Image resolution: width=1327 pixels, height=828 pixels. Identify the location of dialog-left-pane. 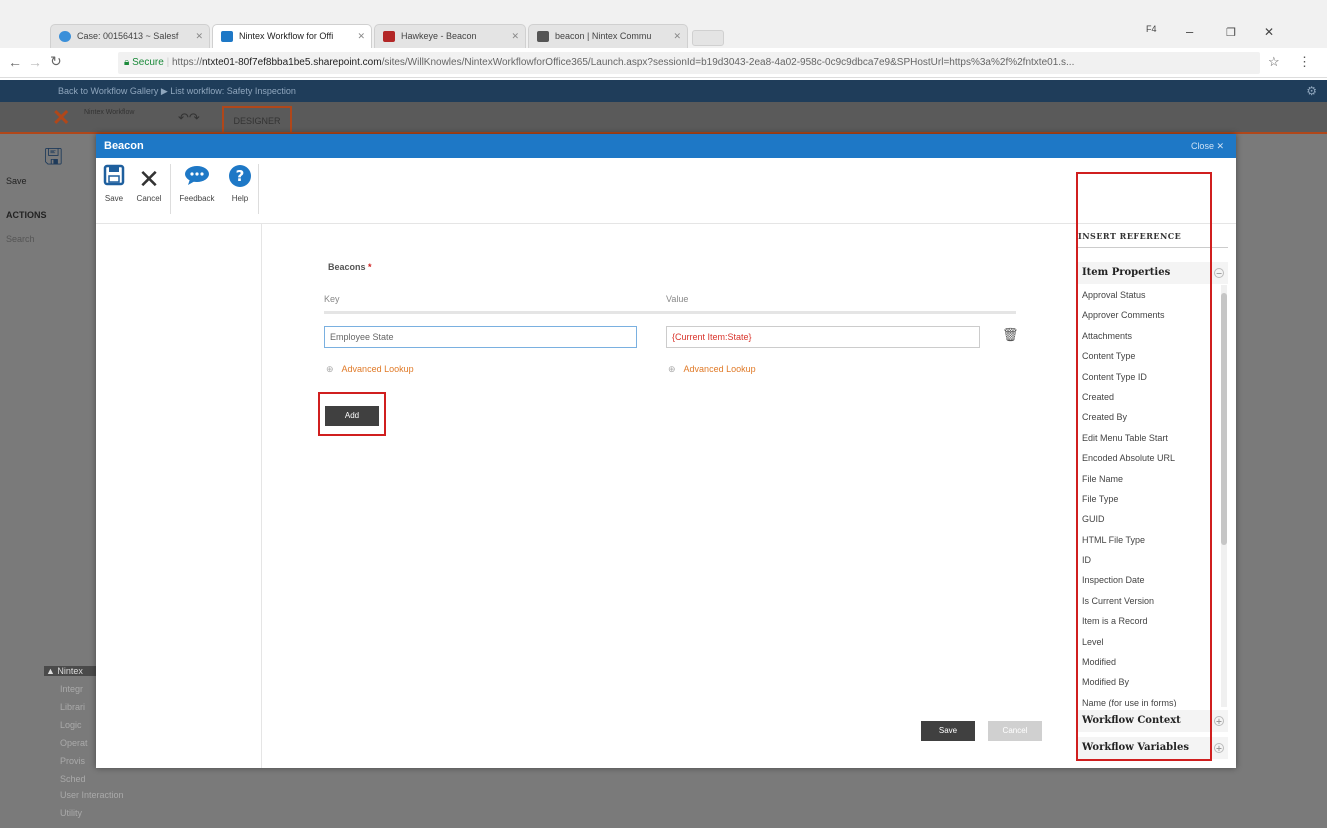
(179, 496).